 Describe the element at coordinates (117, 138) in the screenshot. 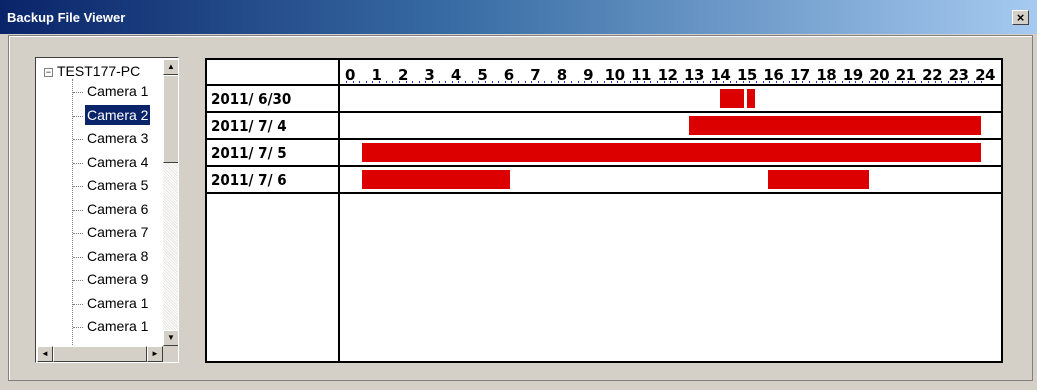

I see `tree-item-camera: Camera 3` at that location.